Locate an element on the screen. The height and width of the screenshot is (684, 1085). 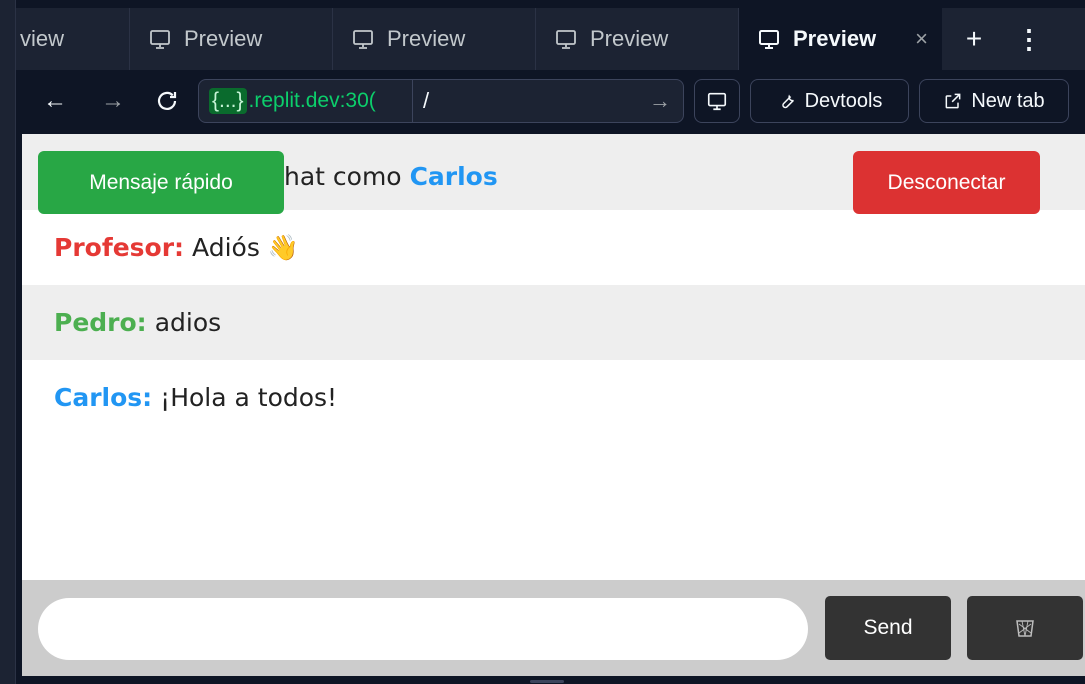
message-sender: Pedro: is located at coordinates (100, 322).